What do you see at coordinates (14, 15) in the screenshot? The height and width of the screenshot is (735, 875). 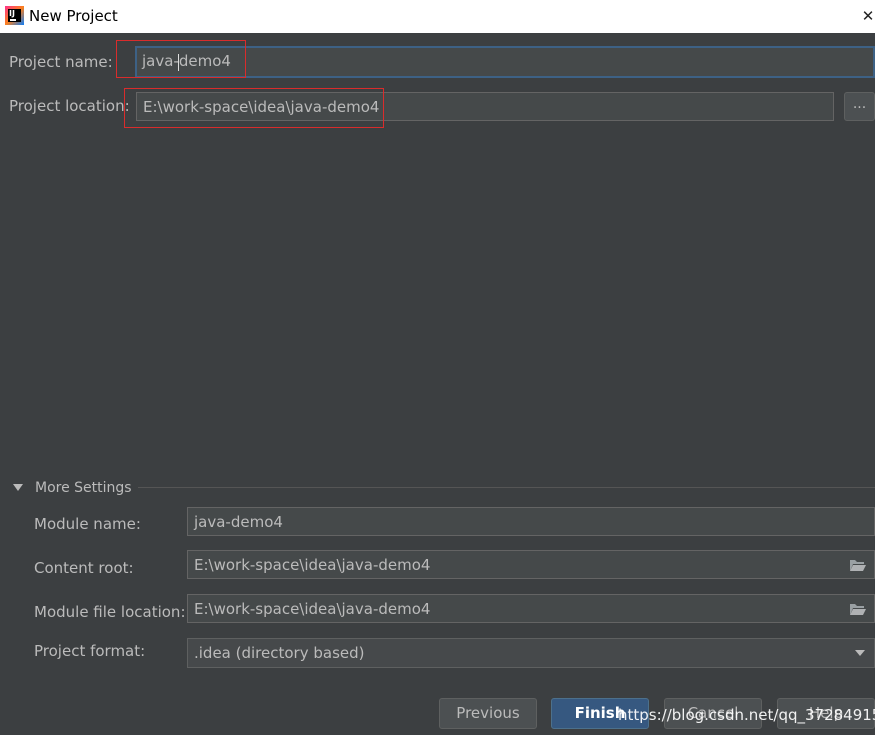 I see `intellij-idea-icon: IJ` at bounding box center [14, 15].